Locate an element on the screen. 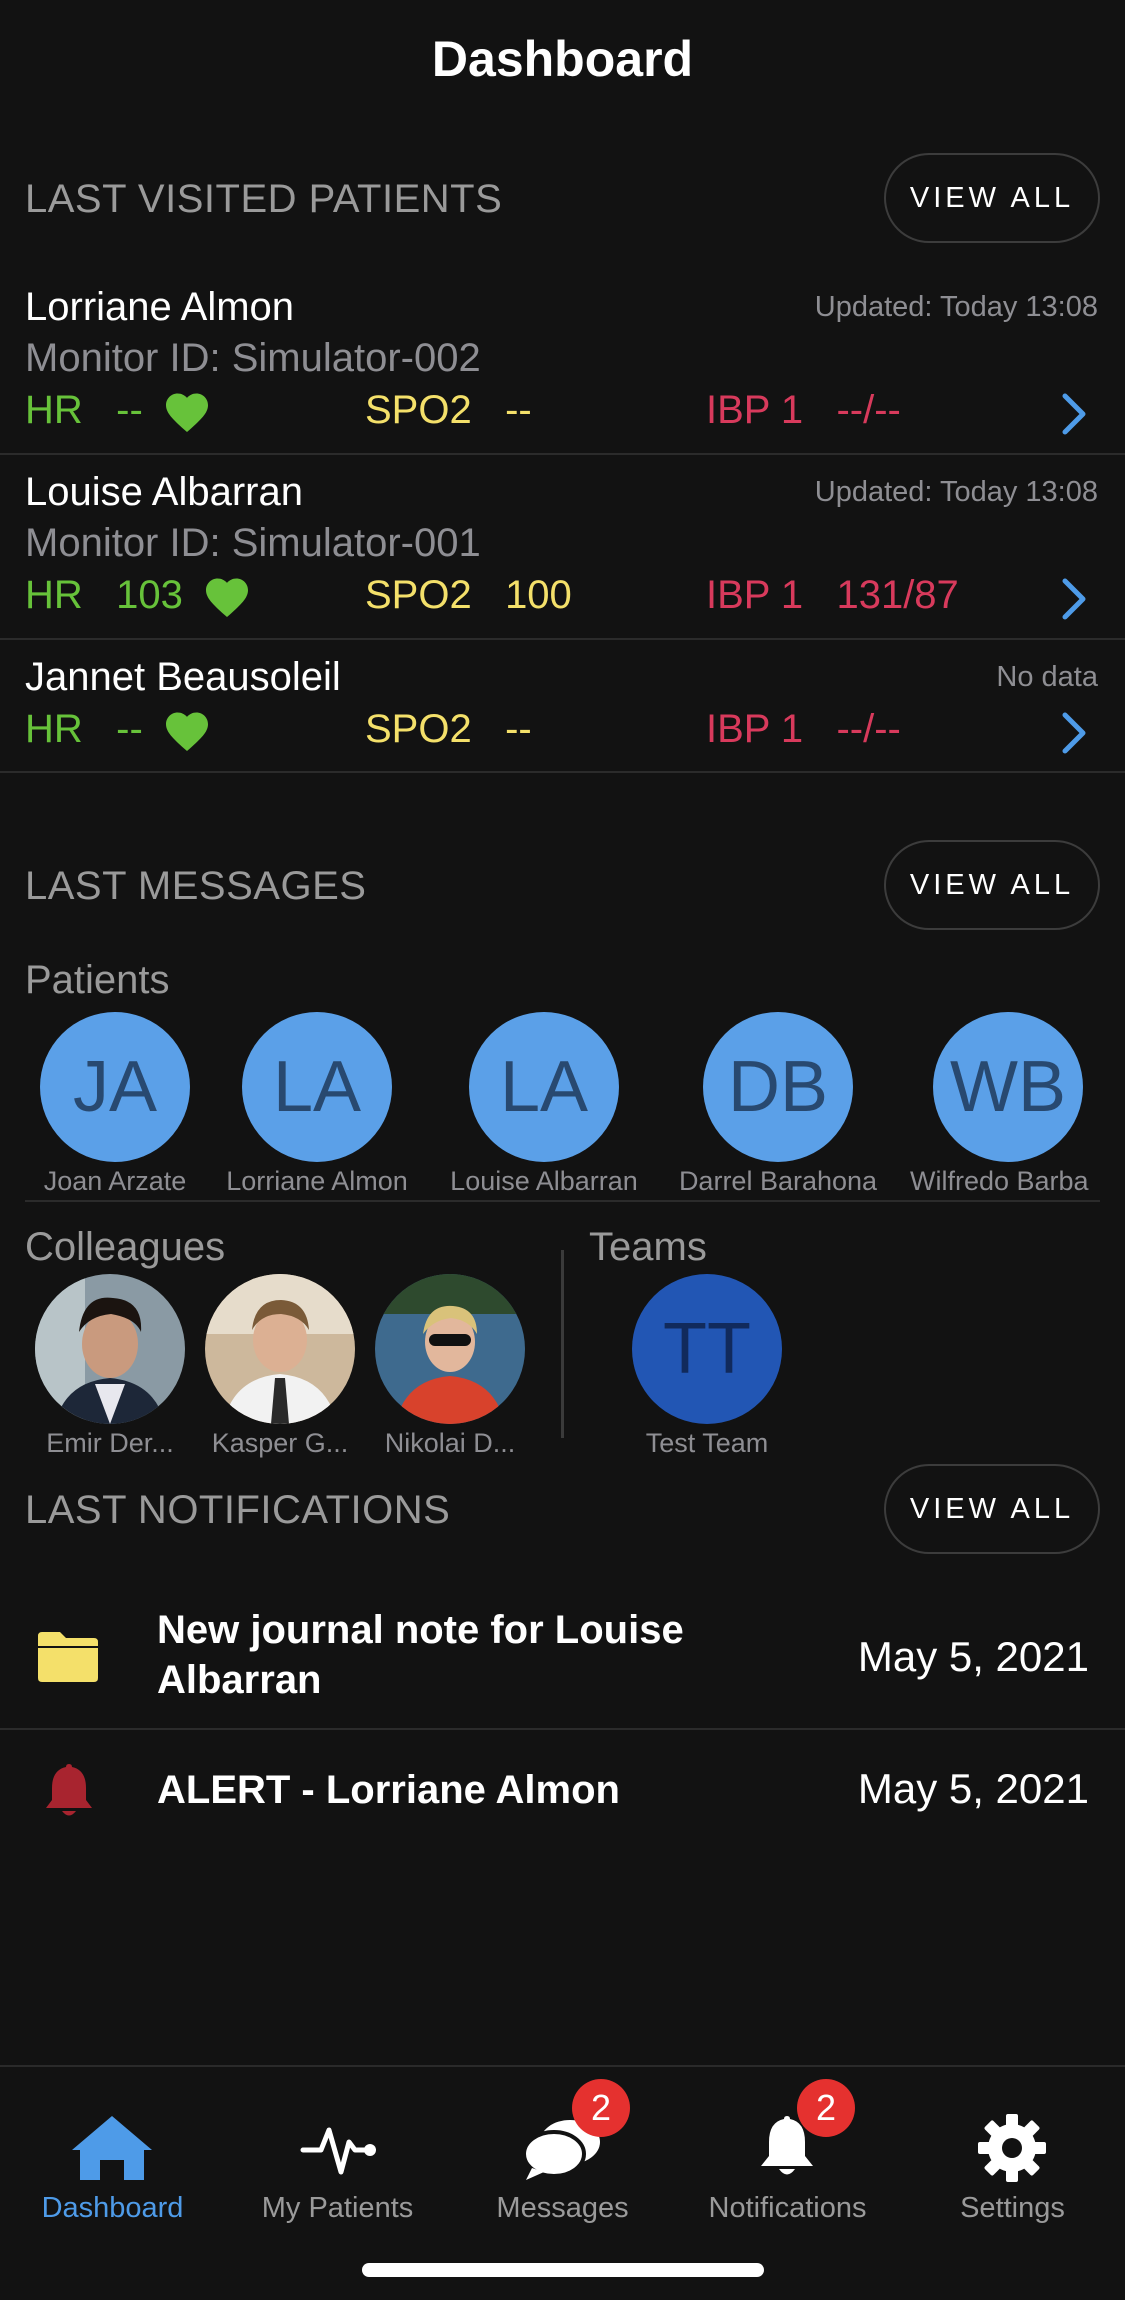 Image resolution: width=1125 pixels, height=2300 pixels. message-patient-avatar: JA Joan Arzate is located at coordinates (115, 1104).